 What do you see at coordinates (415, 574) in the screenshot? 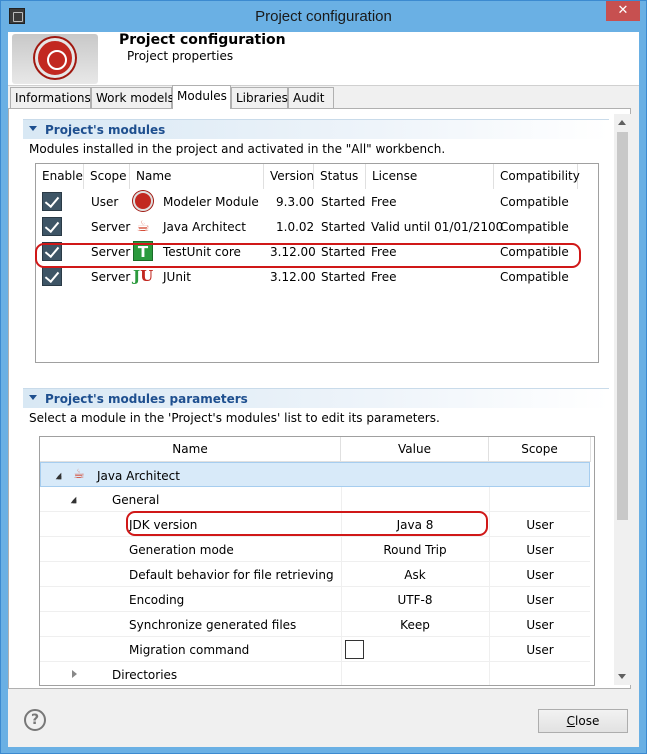
I see `param-value: Ask` at bounding box center [415, 574].